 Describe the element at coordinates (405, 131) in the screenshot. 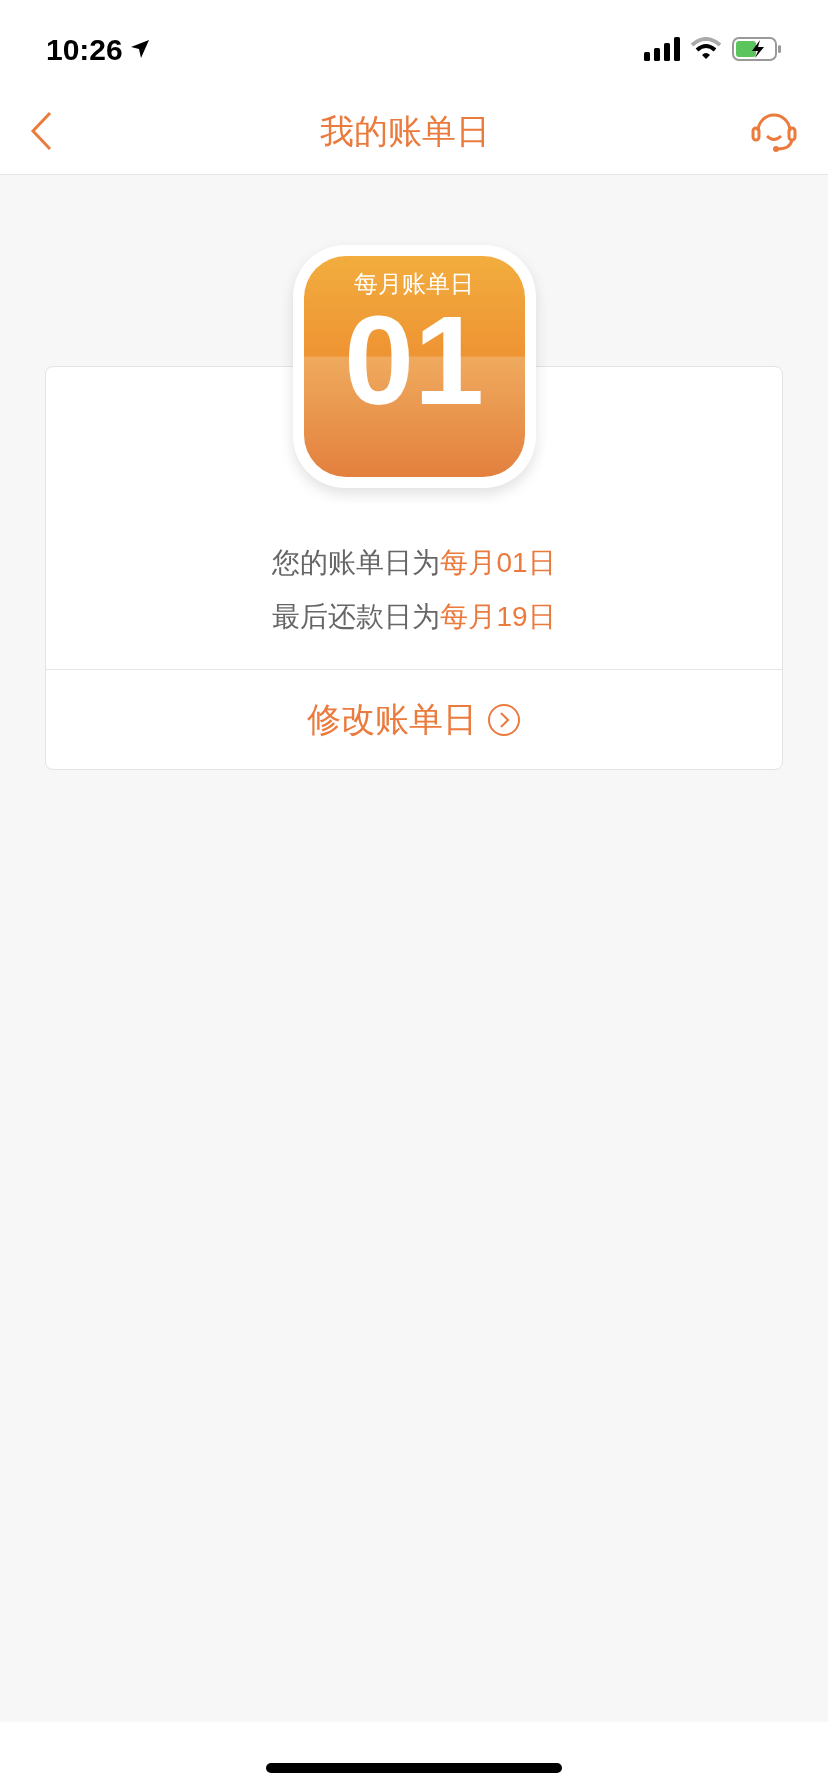

I see `page-title: 我的账单日` at that location.